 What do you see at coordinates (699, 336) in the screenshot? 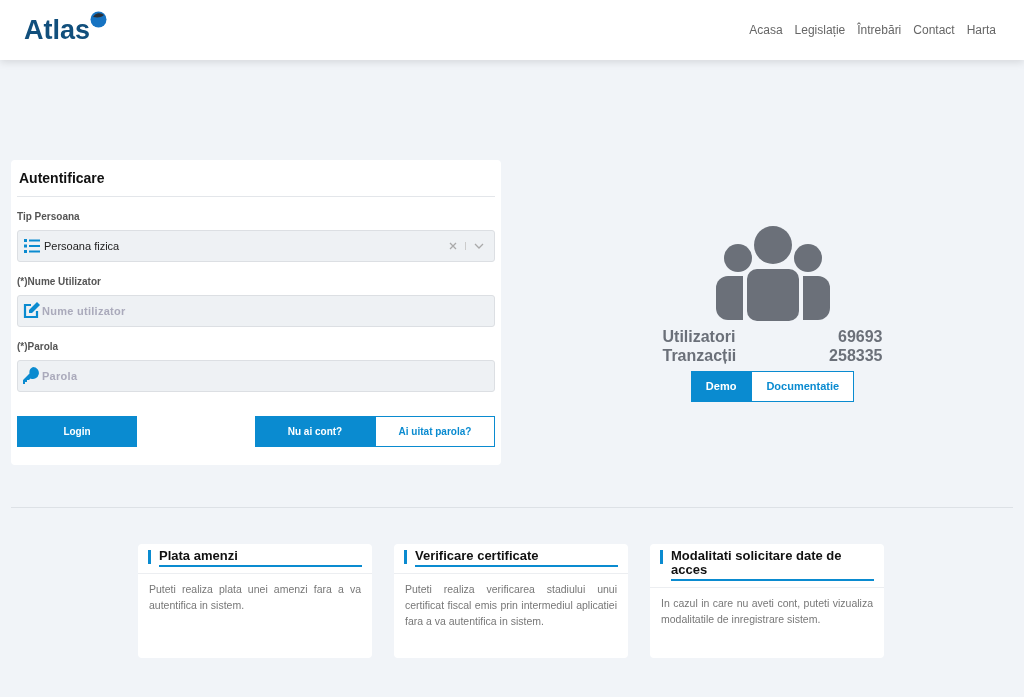
I see `stat-label: Utilizatori` at bounding box center [699, 336].